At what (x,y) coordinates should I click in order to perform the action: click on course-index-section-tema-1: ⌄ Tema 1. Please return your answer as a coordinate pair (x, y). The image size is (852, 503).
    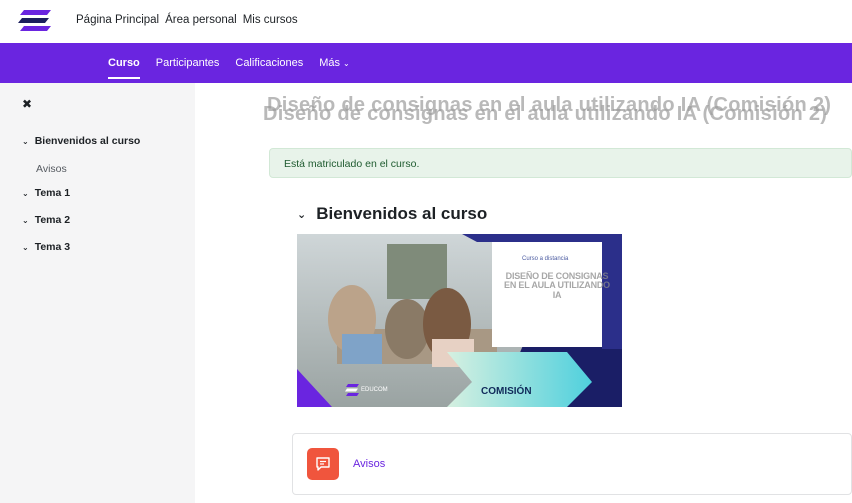
    Looking at the image, I should click on (46, 193).